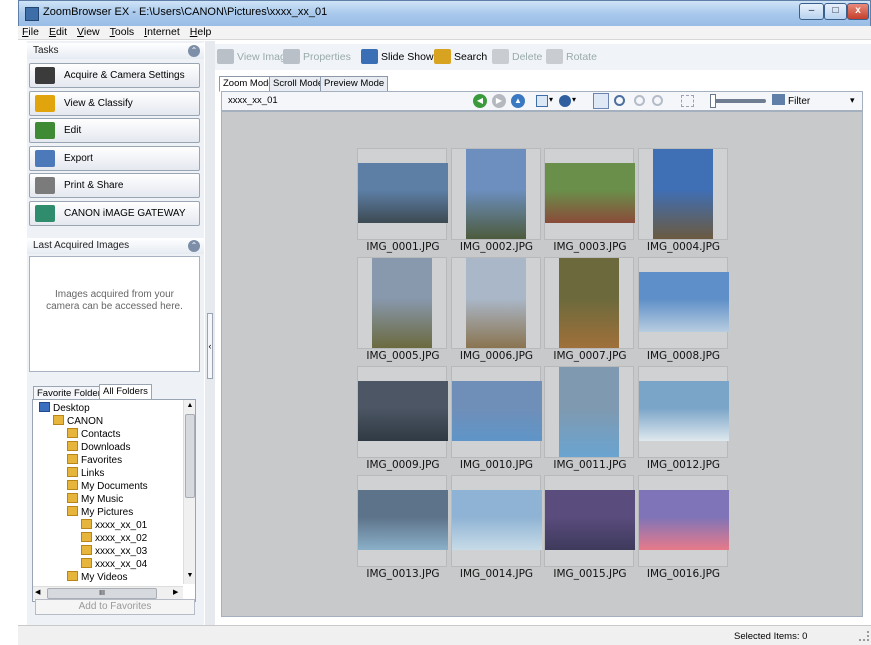 This screenshot has width=871, height=645. What do you see at coordinates (542, 101) in the screenshot?
I see `display-options-icon` at bounding box center [542, 101].